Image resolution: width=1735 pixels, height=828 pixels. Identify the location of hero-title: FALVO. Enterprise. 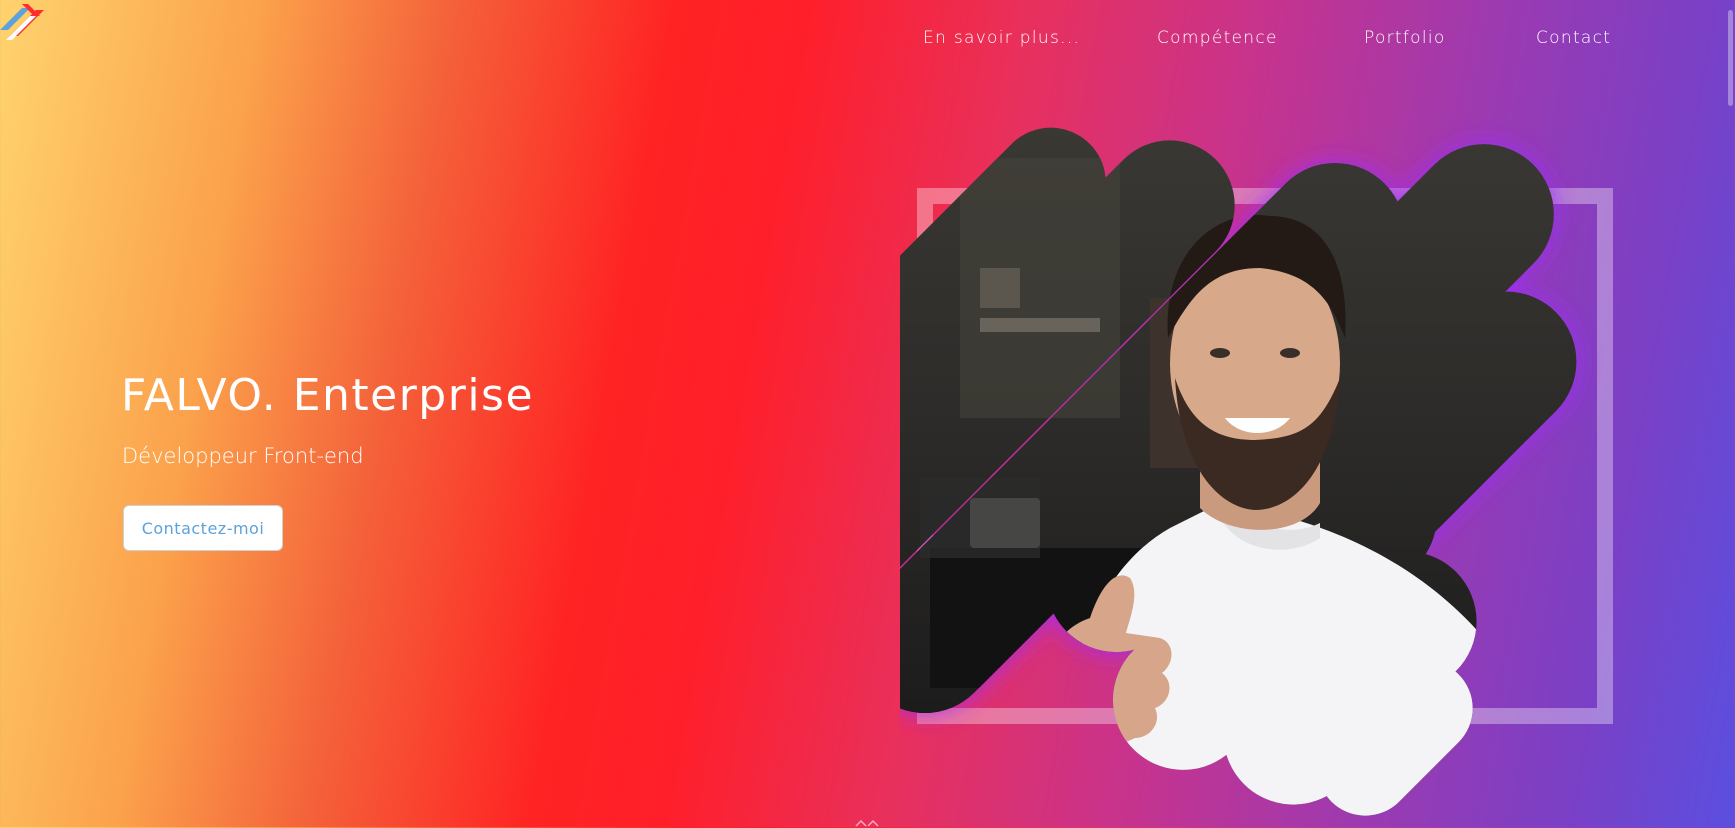
(328, 395).